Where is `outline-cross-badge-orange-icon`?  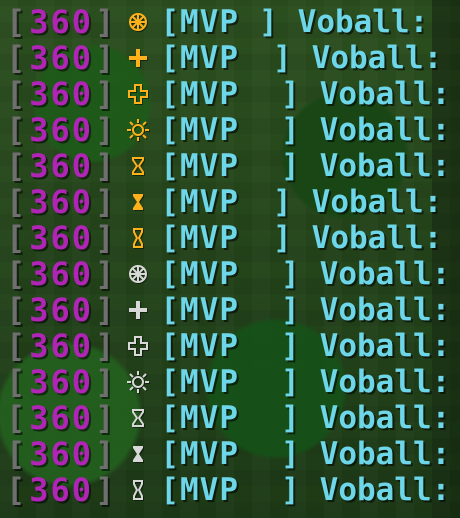 outline-cross-badge-orange-icon is located at coordinates (138, 94).